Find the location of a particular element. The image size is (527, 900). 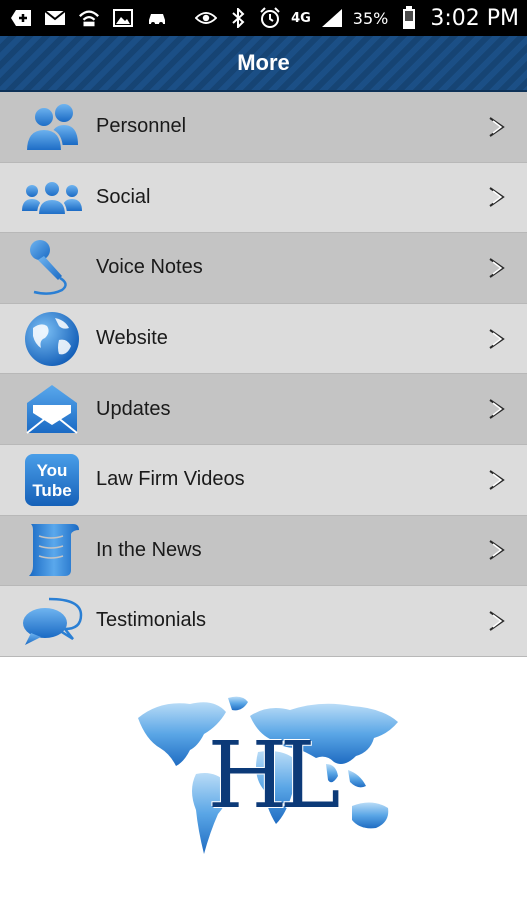

menu-item-website: Website is located at coordinates (263, 339).